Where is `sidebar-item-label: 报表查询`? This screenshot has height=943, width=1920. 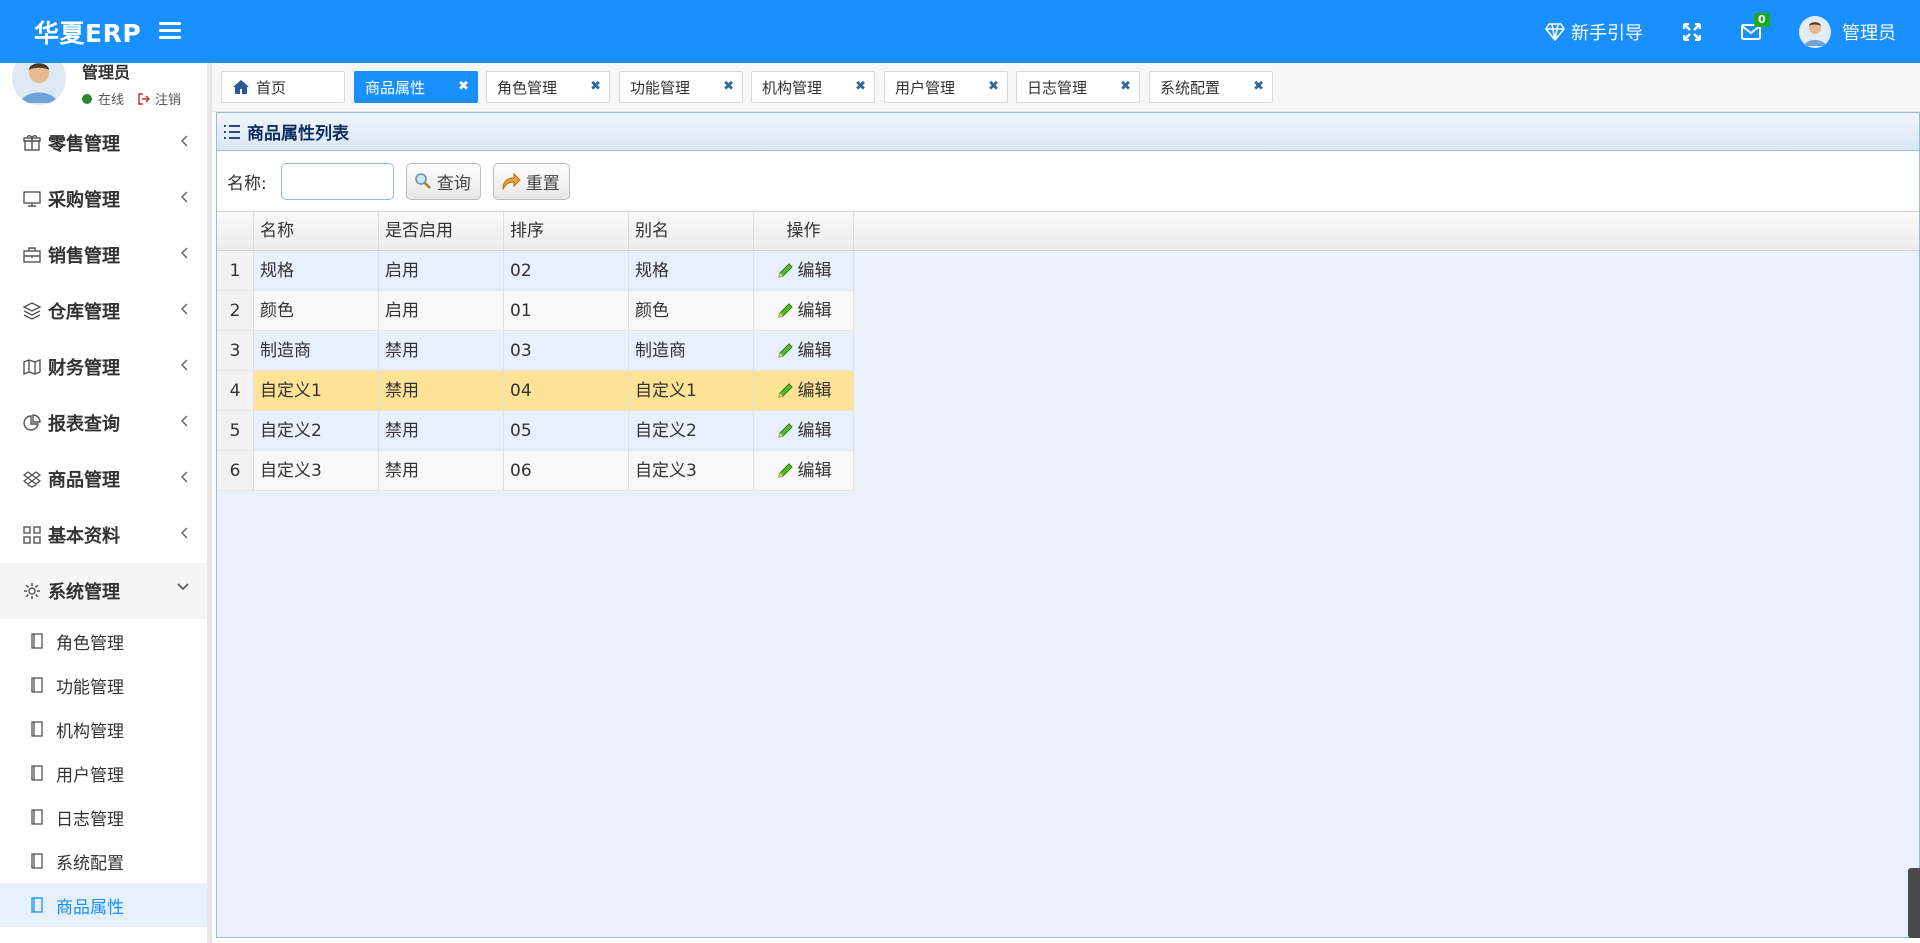 sidebar-item-label: 报表查询 is located at coordinates (84, 424).